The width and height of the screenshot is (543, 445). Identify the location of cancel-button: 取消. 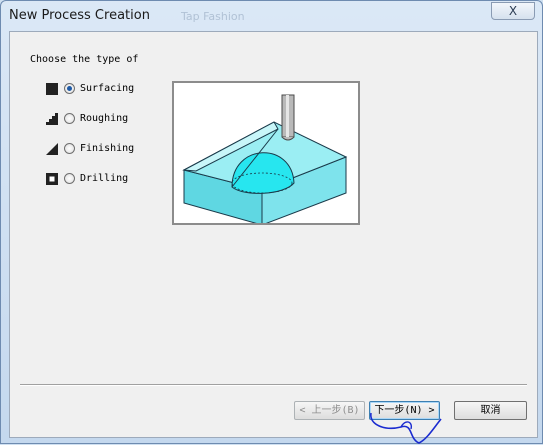
(490, 410).